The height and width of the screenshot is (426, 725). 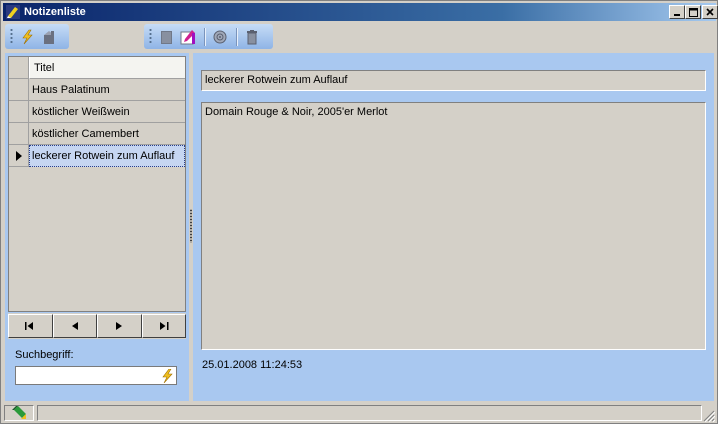 I want to click on maximize-button, so click(x=693, y=12).